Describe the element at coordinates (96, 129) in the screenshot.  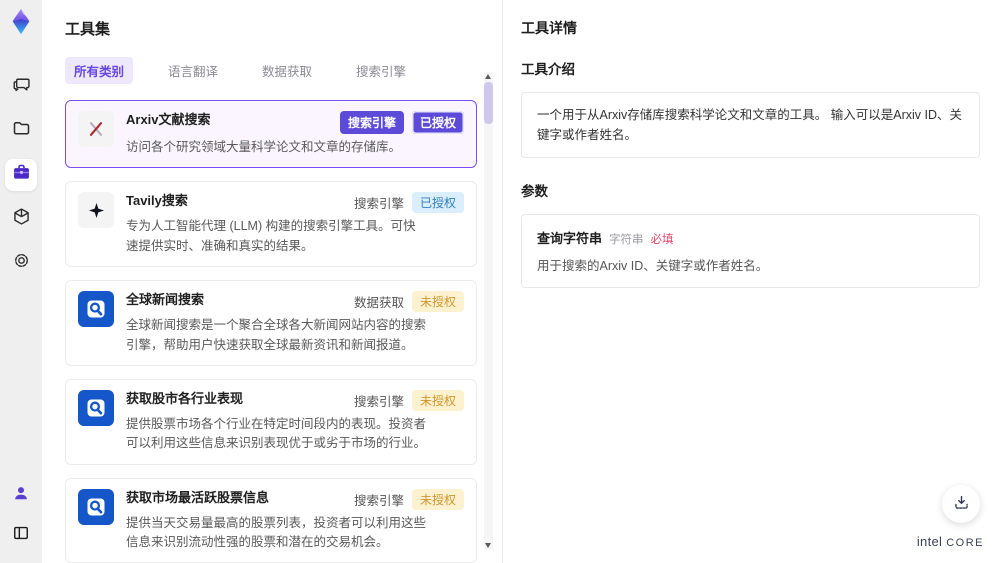
I see `arxiv-logo-icon` at that location.